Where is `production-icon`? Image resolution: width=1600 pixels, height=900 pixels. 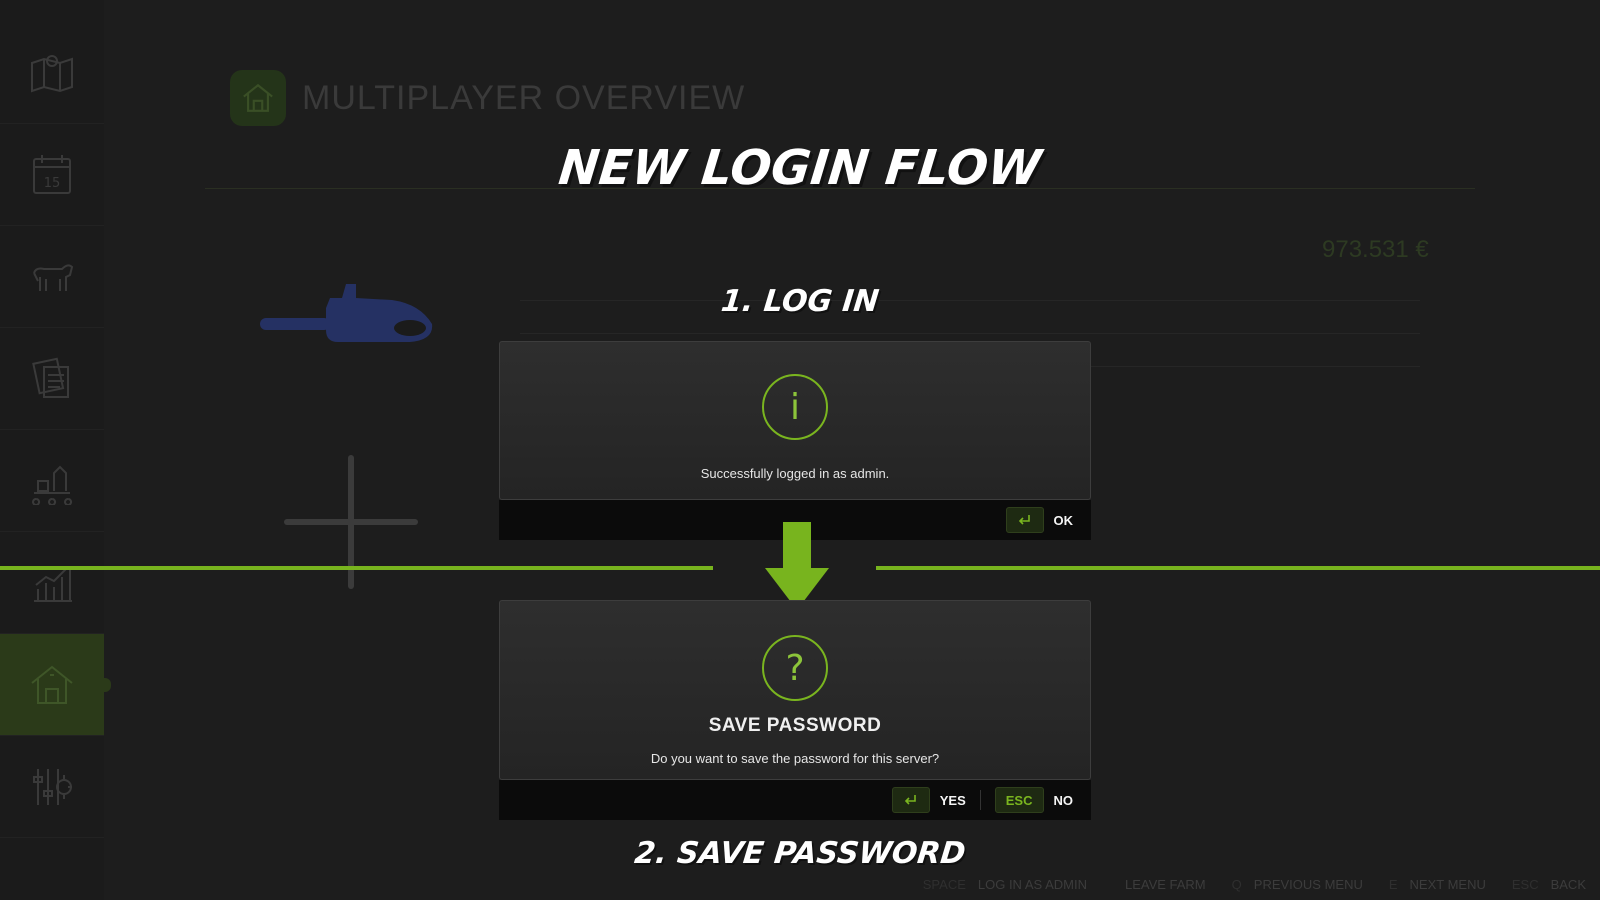 production-icon is located at coordinates (52, 485).